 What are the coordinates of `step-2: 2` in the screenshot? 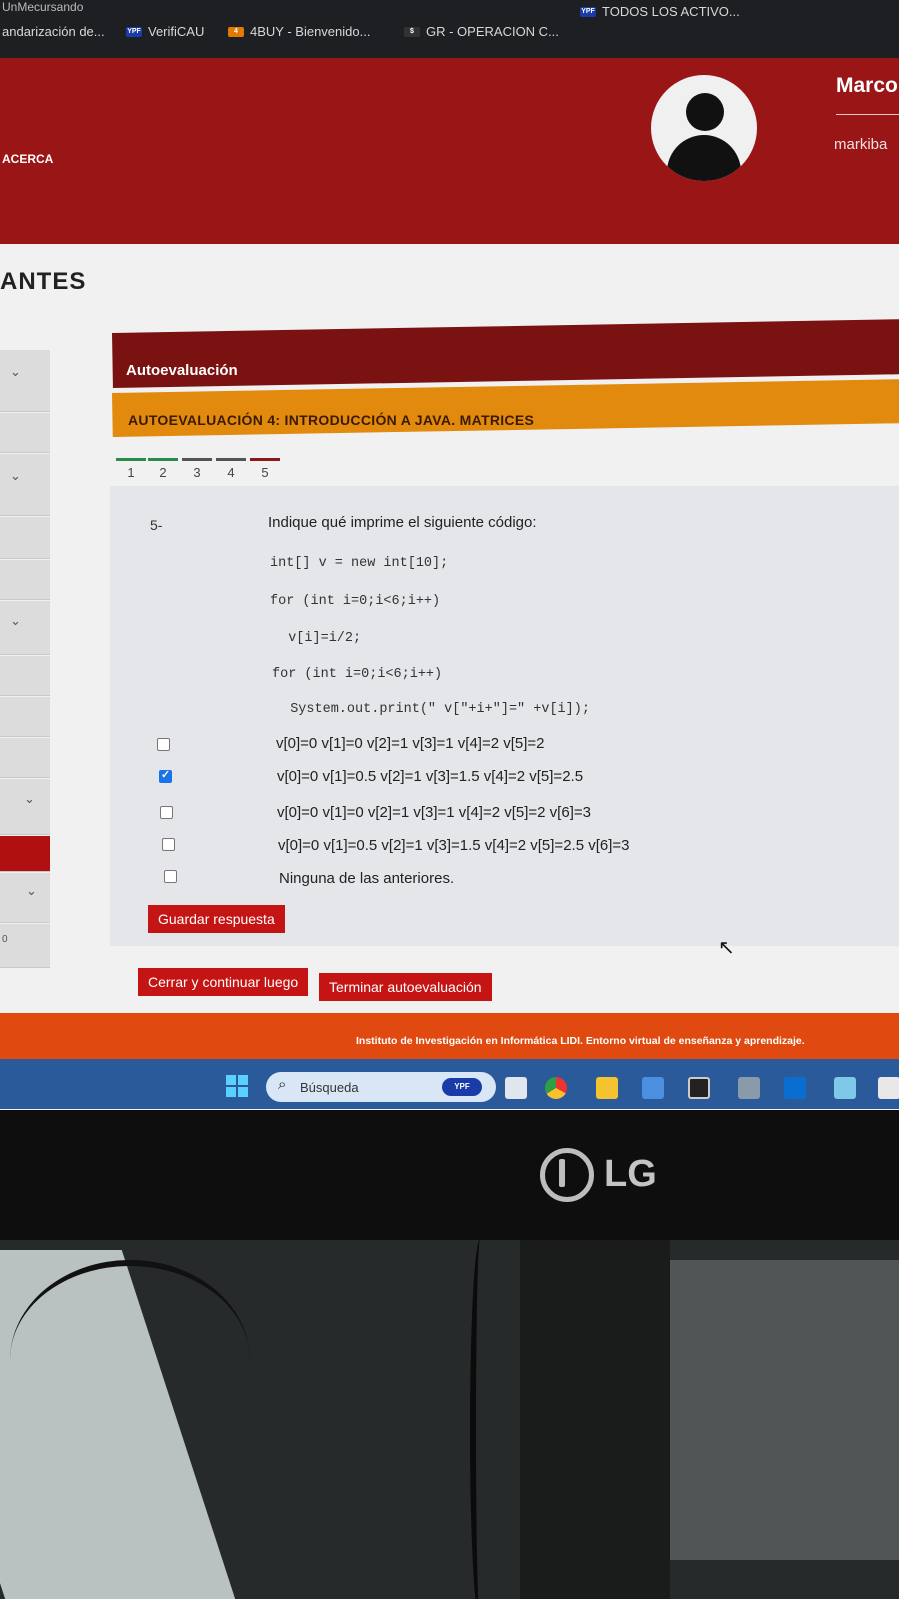 It's located at (163, 469).